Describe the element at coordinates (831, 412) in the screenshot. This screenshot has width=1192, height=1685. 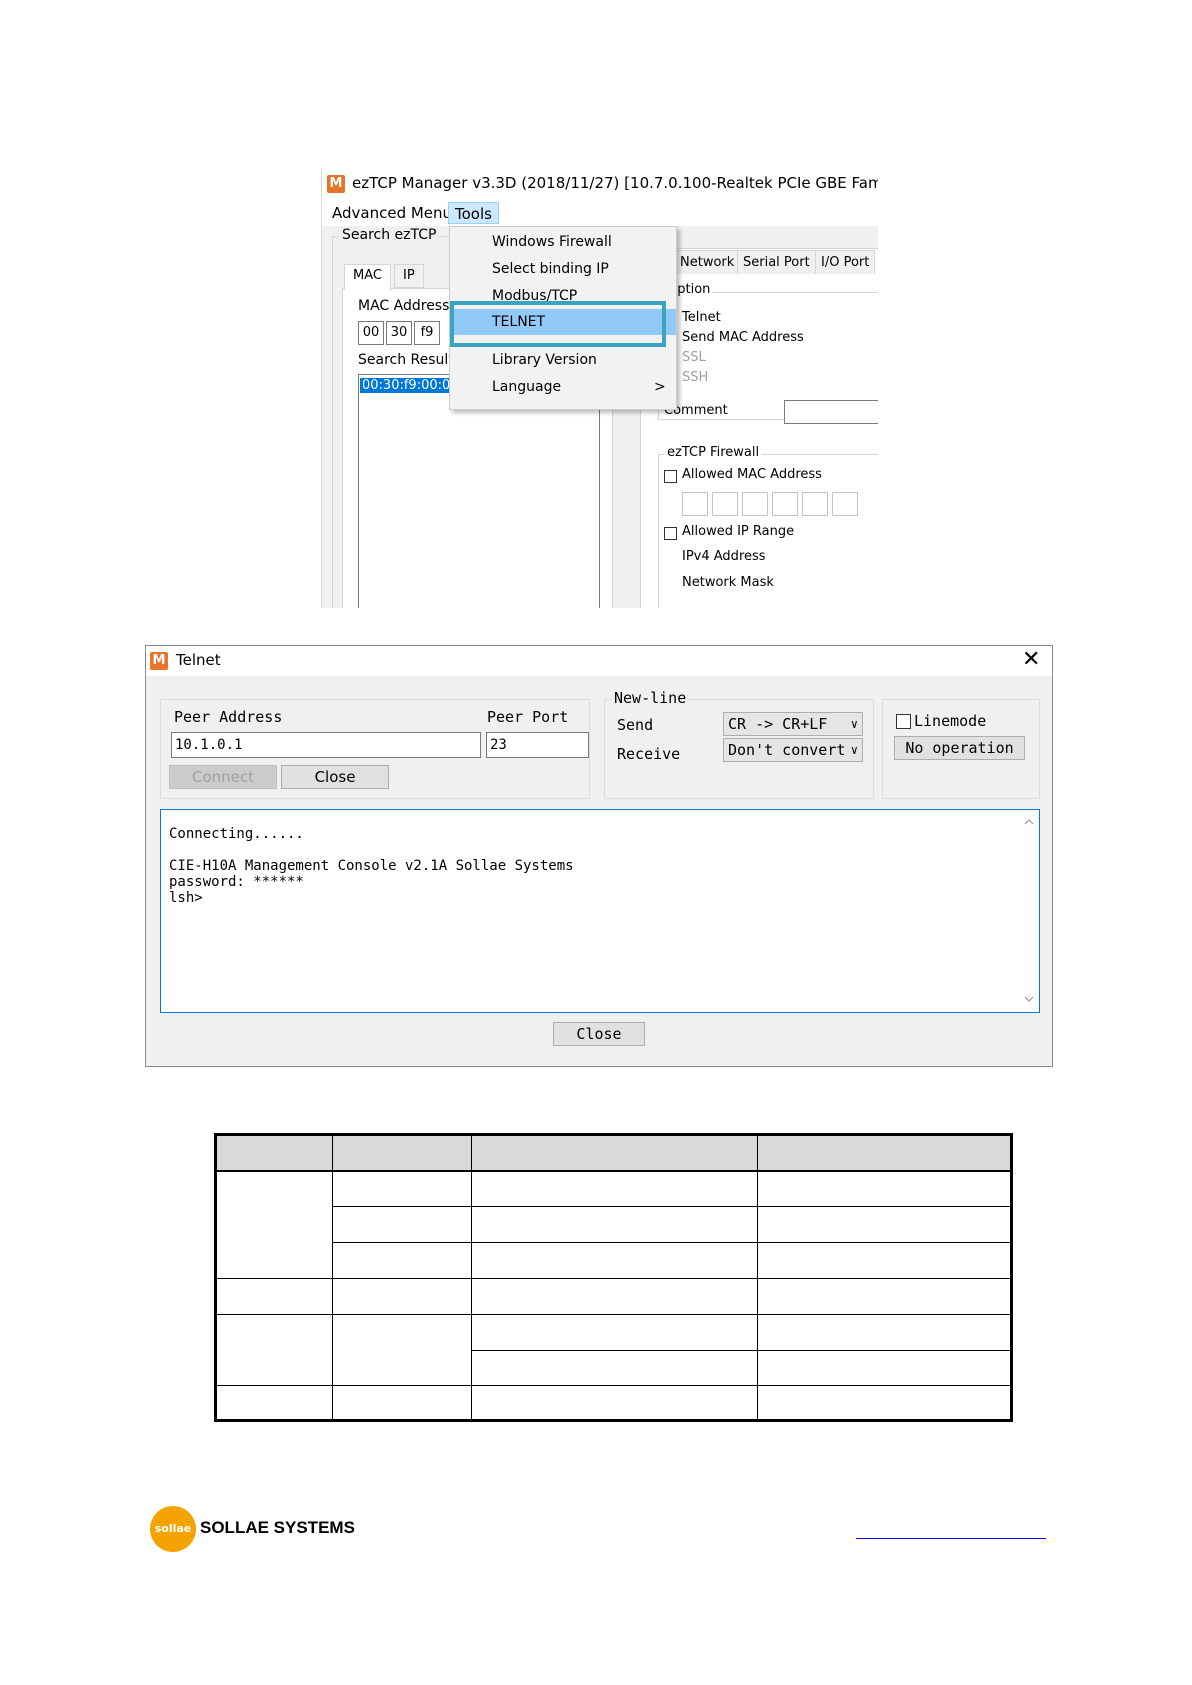
I see `comment-input` at that location.